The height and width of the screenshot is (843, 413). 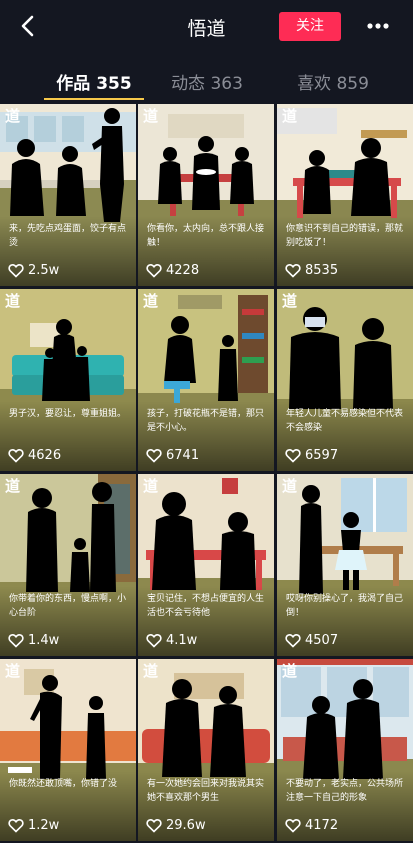 I want to click on like-count: 4172, so click(x=311, y=825).